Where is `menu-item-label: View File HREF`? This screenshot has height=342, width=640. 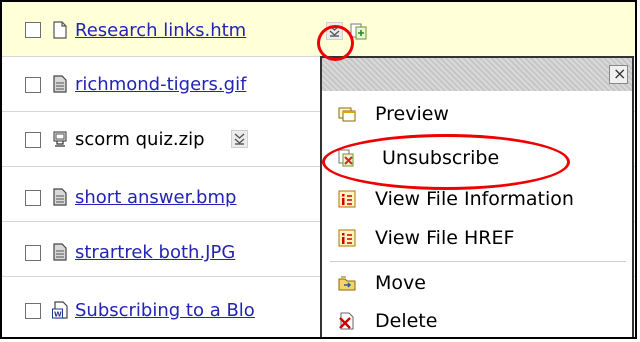 menu-item-label: View File HREF is located at coordinates (445, 238).